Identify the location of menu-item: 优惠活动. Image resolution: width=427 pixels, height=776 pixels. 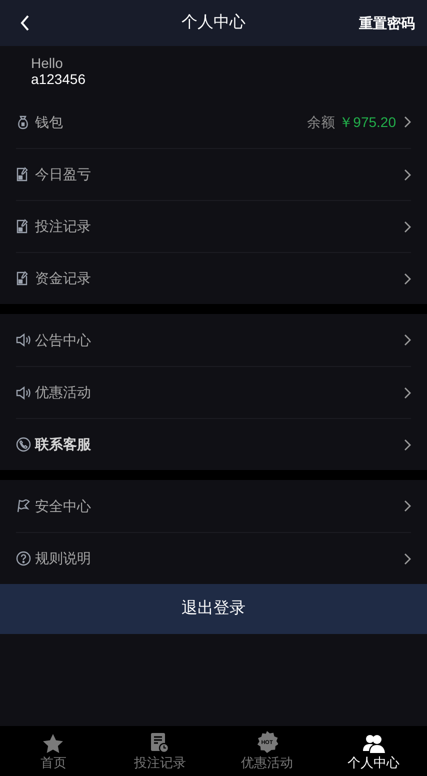
(213, 392).